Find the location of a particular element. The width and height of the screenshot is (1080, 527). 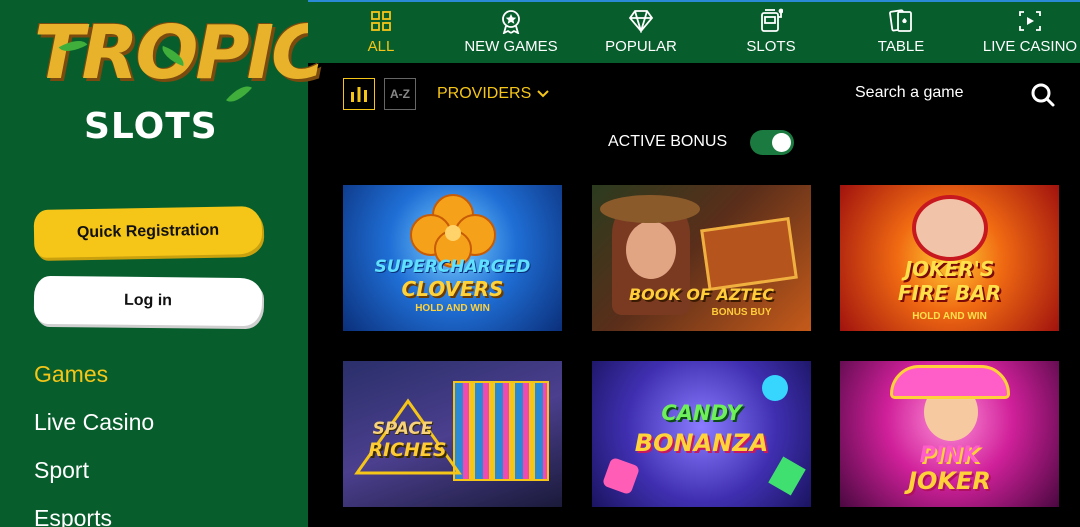

grid-icon is located at coordinates (381, 21).